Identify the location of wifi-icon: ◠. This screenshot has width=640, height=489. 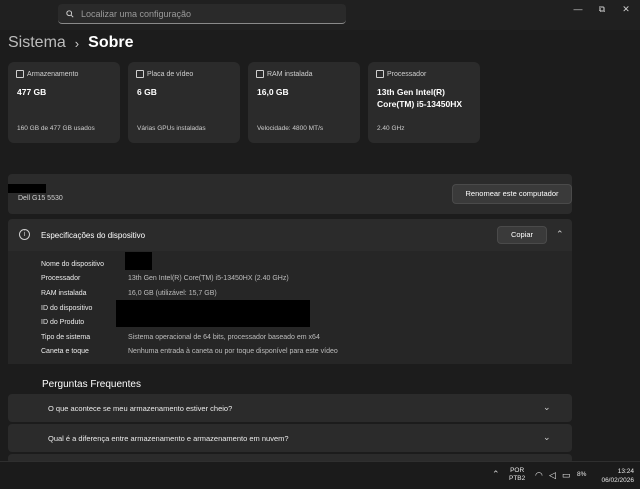
(539, 475).